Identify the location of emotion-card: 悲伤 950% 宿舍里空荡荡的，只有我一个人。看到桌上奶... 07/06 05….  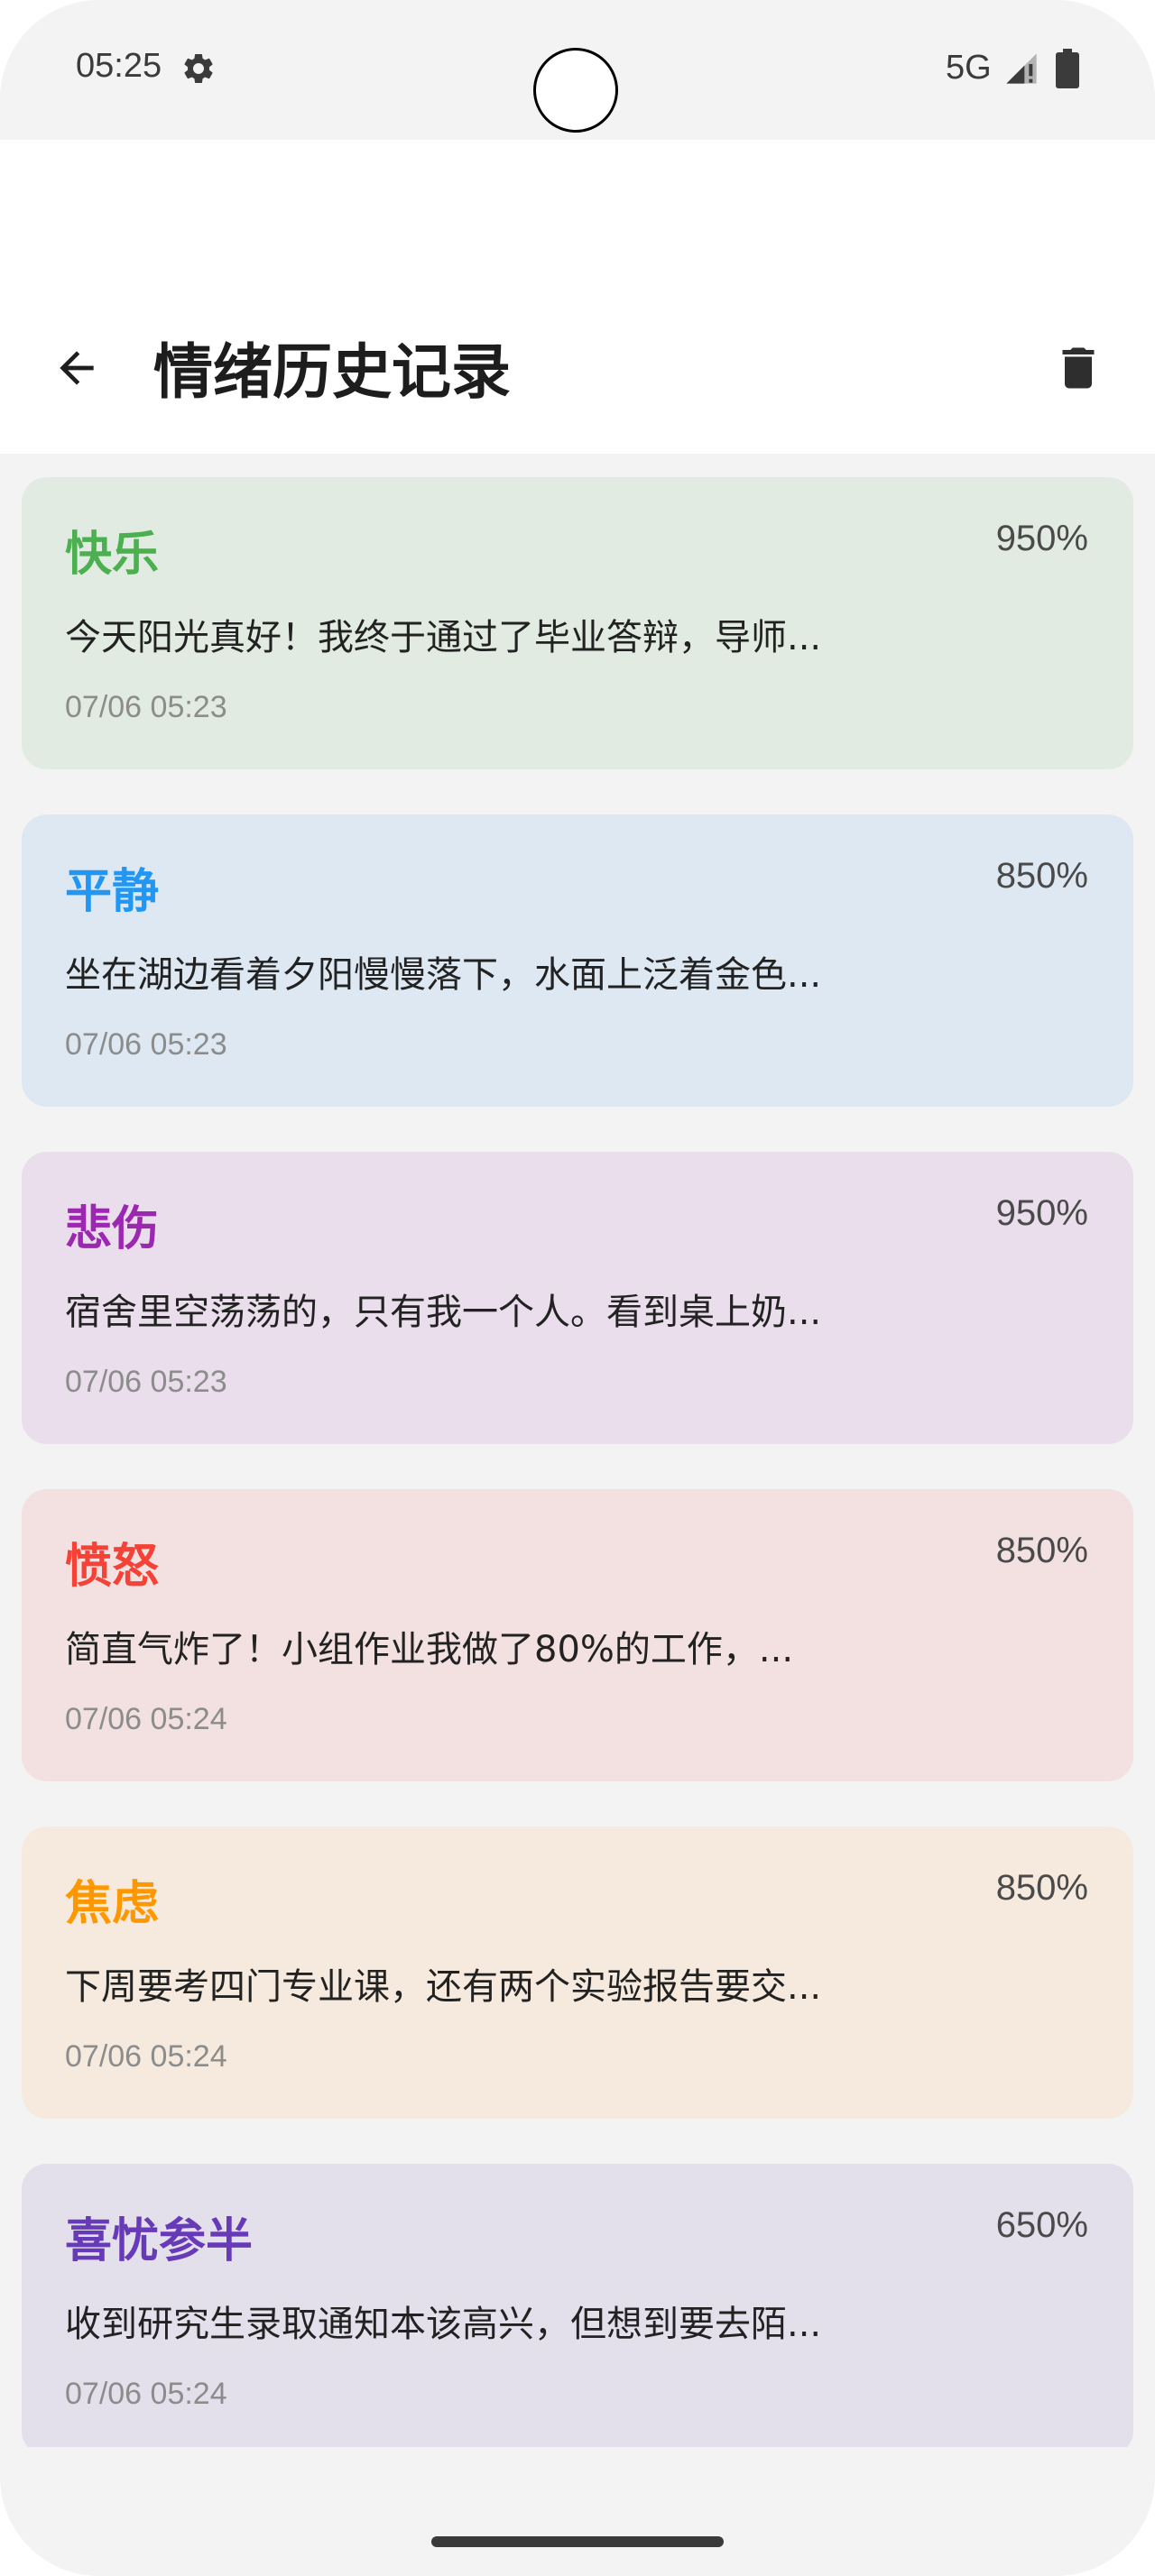
(577, 1298).